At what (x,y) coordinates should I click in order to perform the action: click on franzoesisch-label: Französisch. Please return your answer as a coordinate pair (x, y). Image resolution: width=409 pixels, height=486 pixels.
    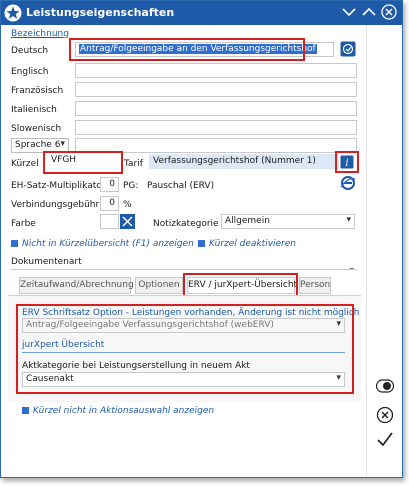
    Looking at the image, I should click on (37, 91).